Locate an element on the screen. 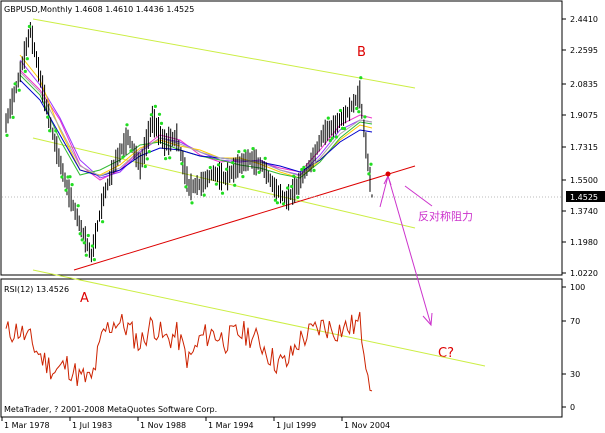  projection-arrows is located at coordinates (406, 250).